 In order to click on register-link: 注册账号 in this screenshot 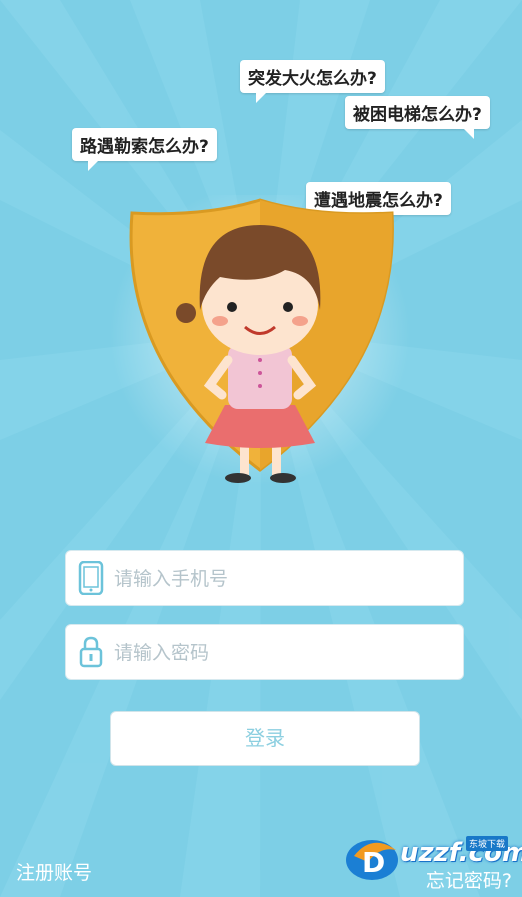, I will do `click(54, 871)`.